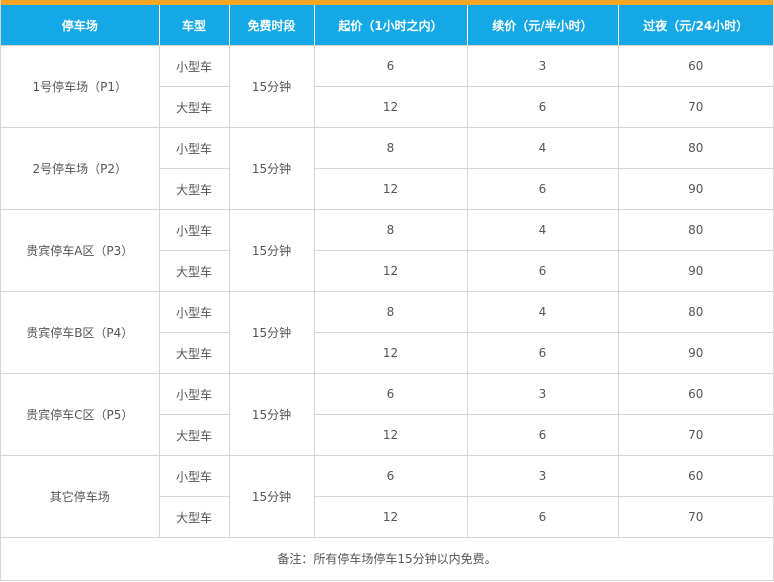  I want to click on table-row: 2号停车场（P2） 小型车 15分钟 8 4 80, so click(387, 168).